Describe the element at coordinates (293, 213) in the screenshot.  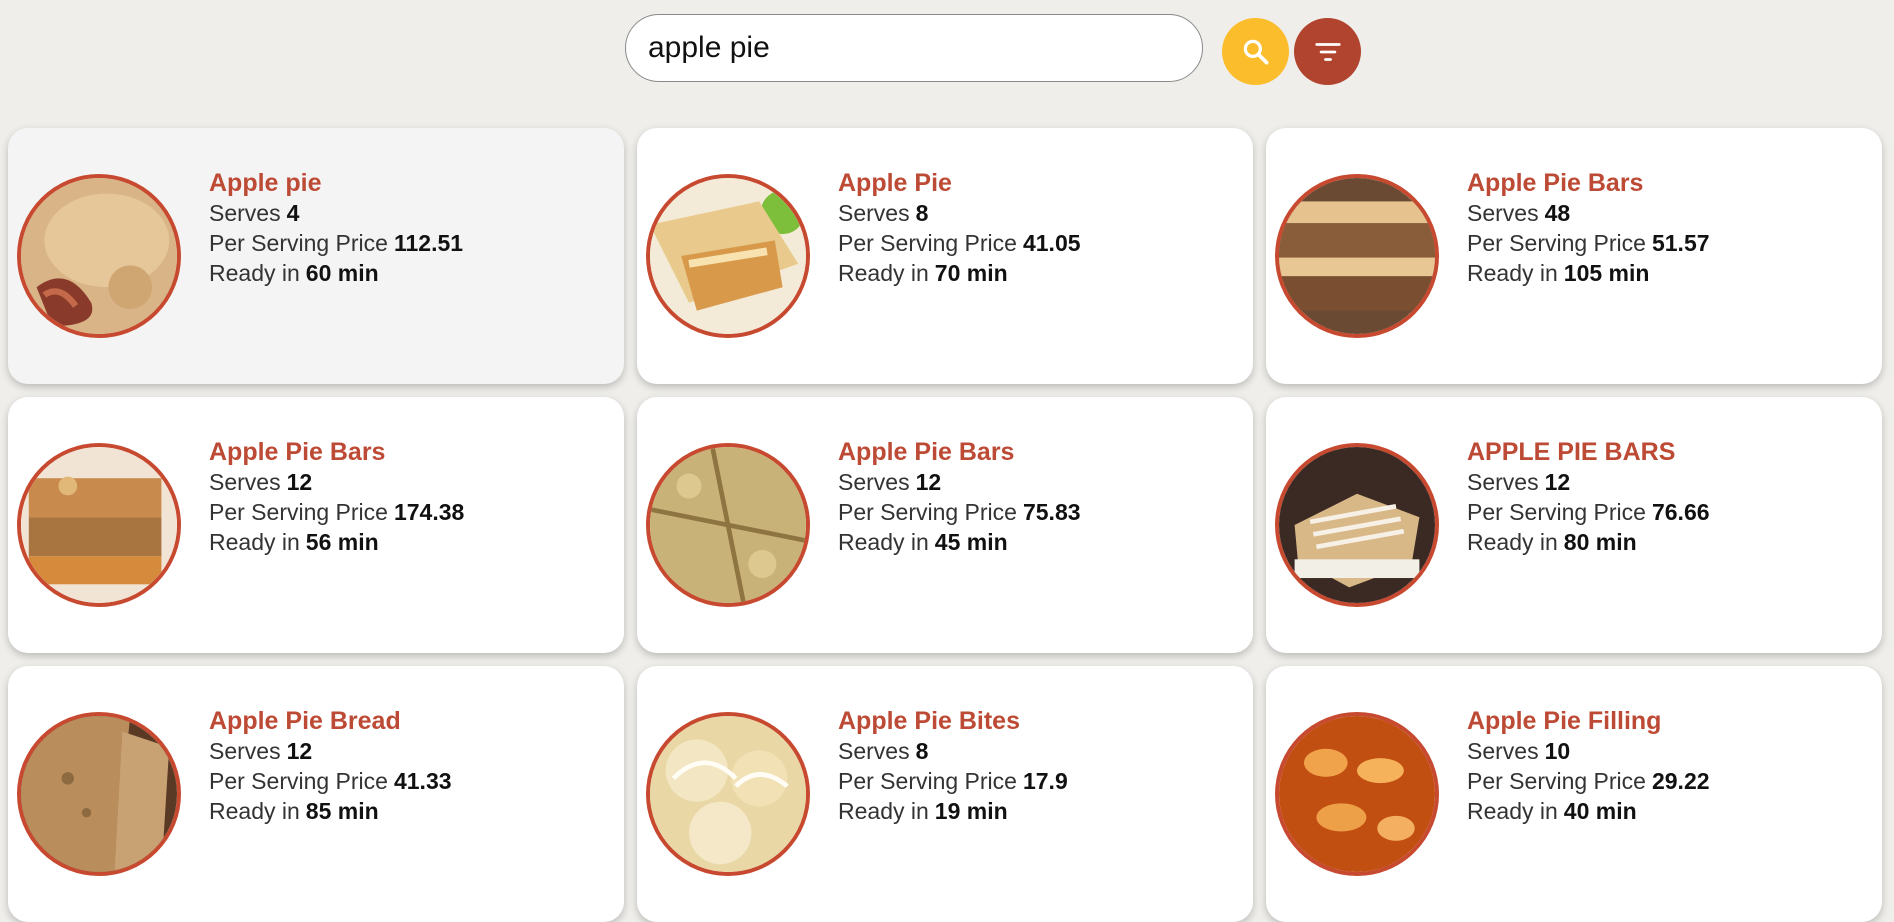
I see `serves-value: 4` at that location.